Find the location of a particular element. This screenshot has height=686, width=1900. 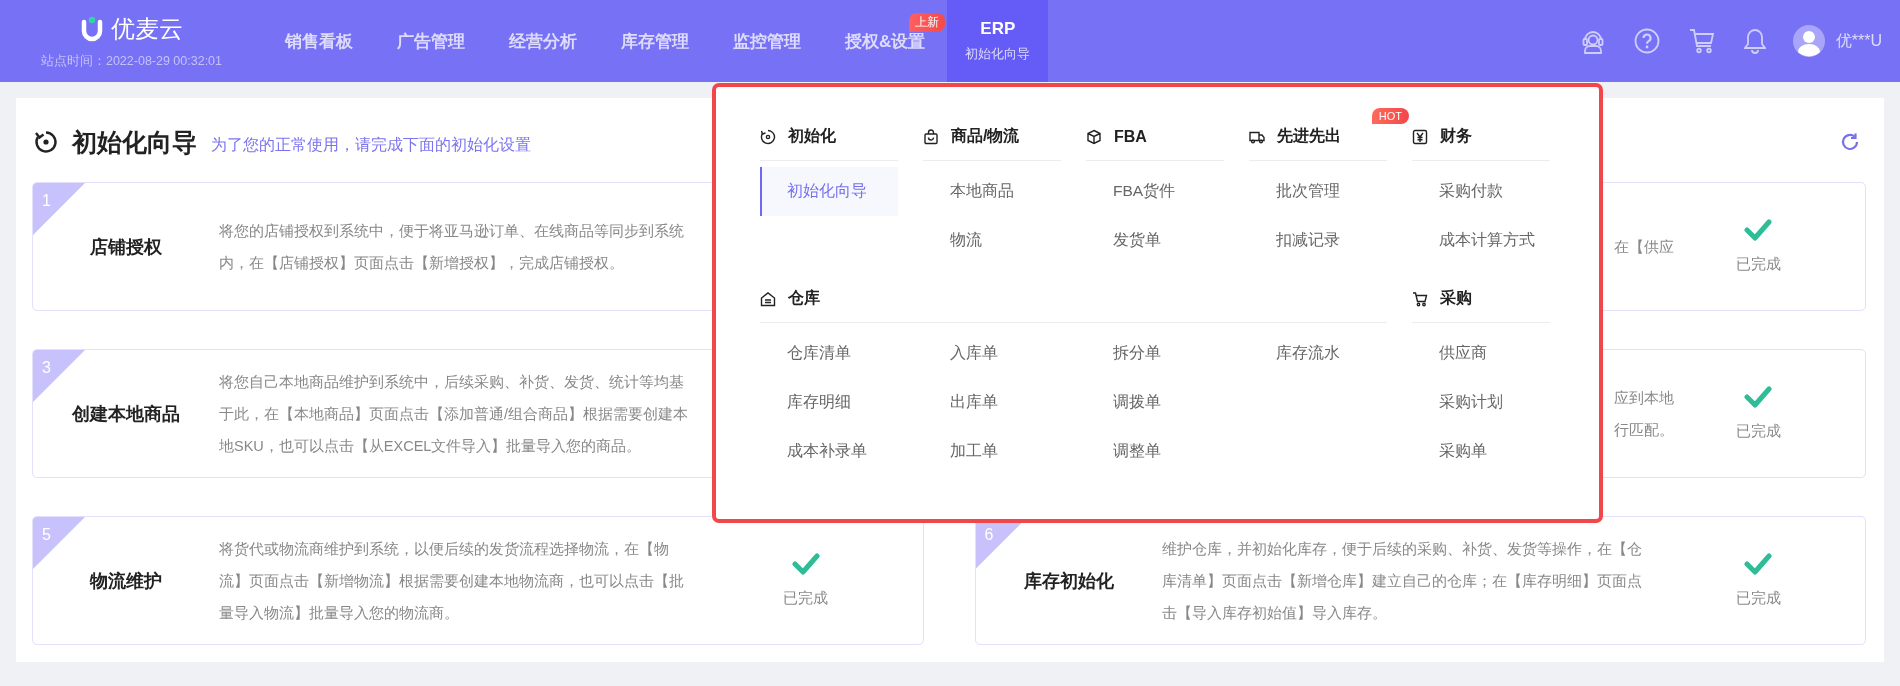

logo-text: 优麦云 is located at coordinates (146, 28).